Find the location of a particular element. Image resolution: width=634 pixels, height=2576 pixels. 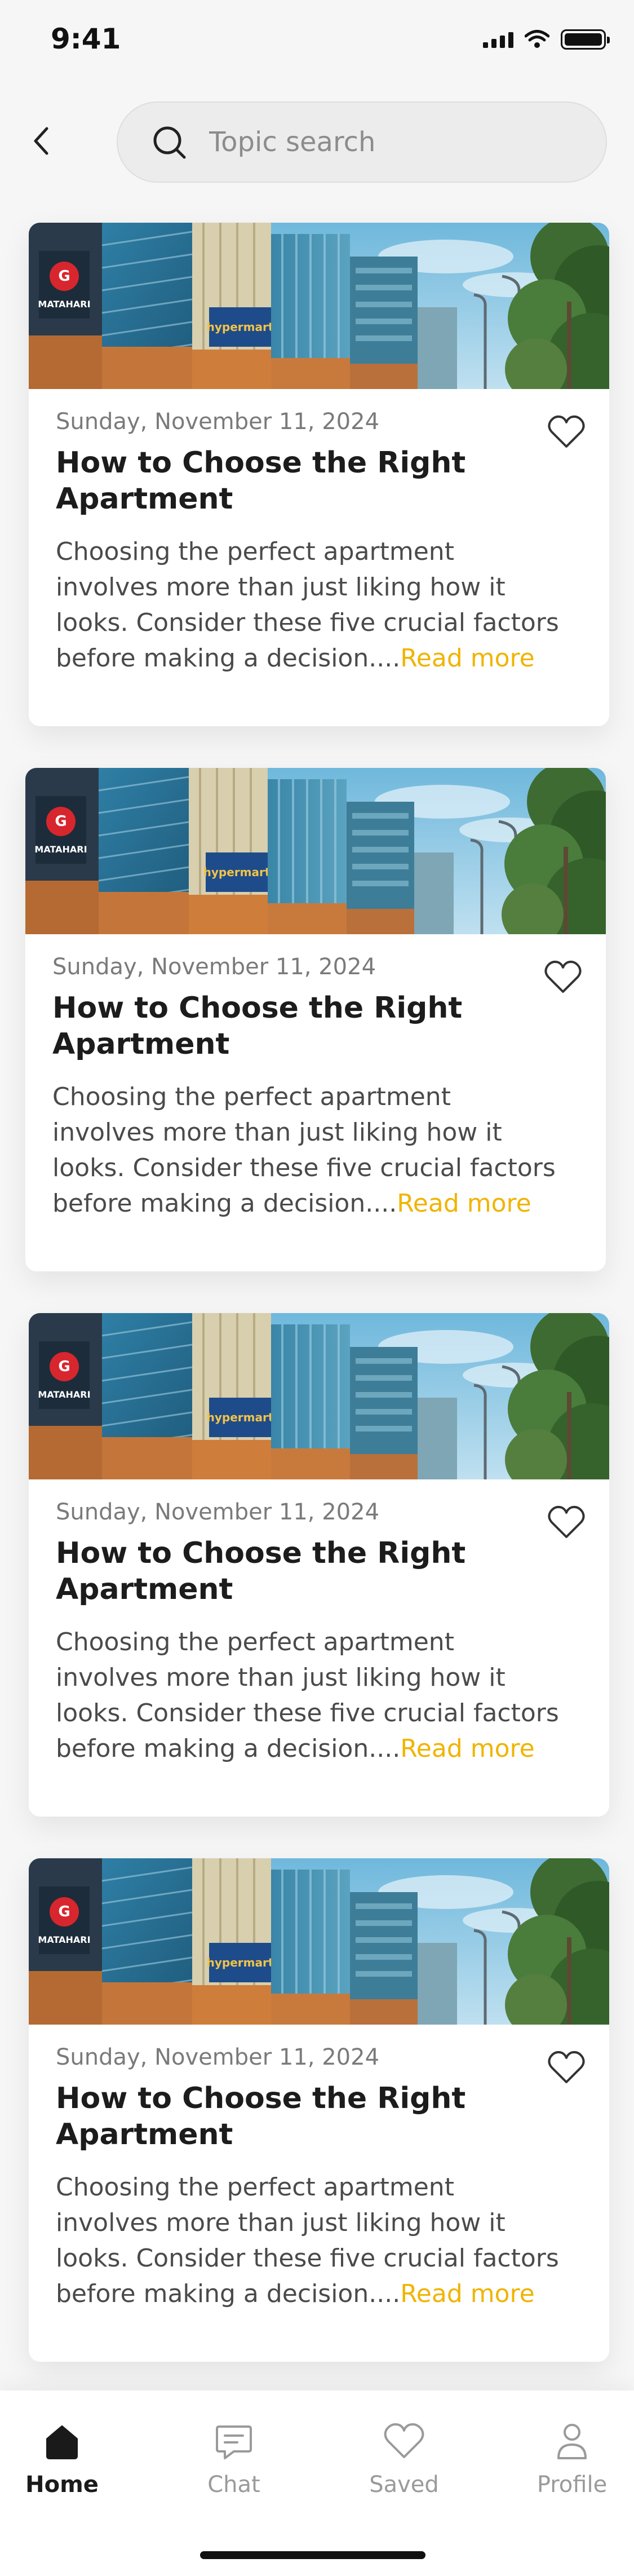

nav-item-home: Home is located at coordinates (62, 2458).